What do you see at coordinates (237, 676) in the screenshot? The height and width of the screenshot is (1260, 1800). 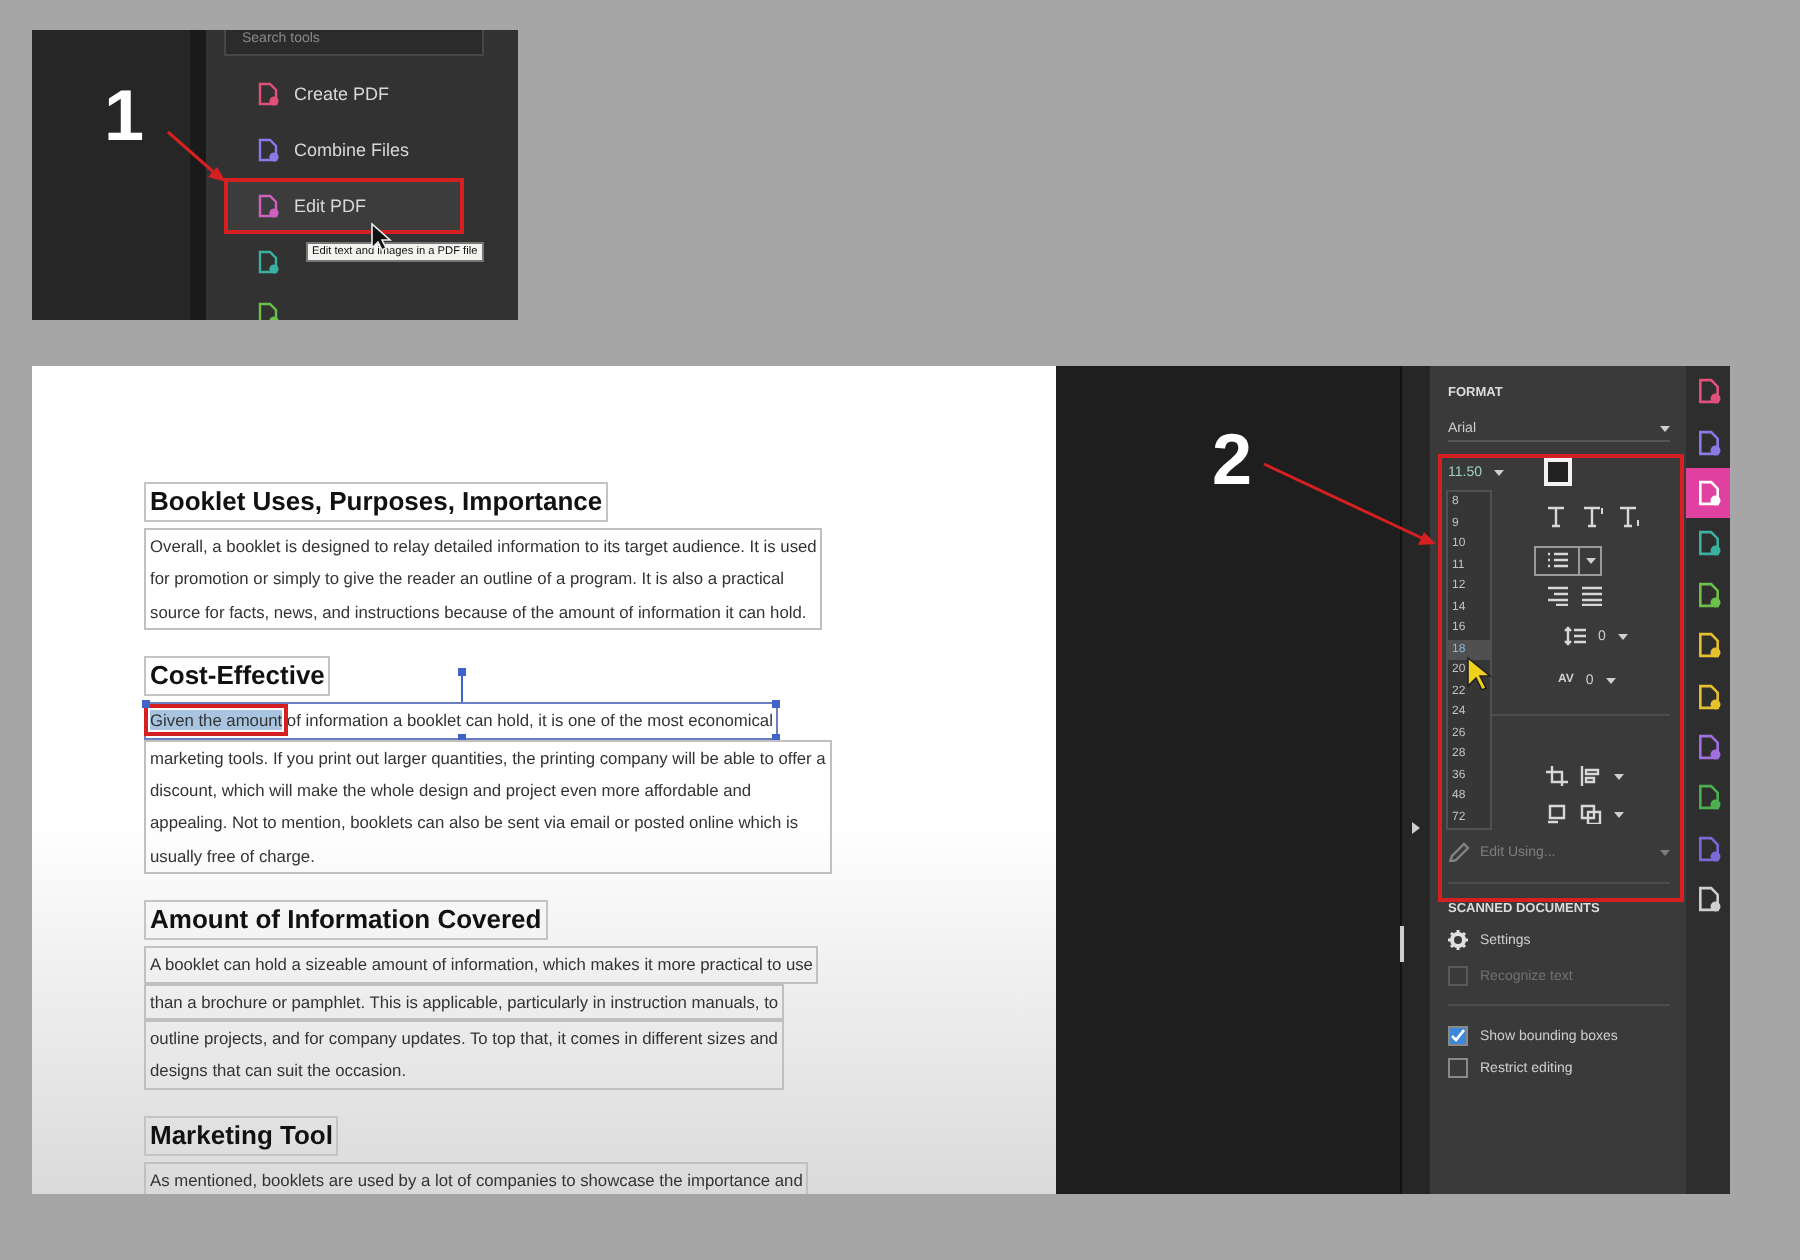 I see `heading-text: Cost-Effective` at bounding box center [237, 676].